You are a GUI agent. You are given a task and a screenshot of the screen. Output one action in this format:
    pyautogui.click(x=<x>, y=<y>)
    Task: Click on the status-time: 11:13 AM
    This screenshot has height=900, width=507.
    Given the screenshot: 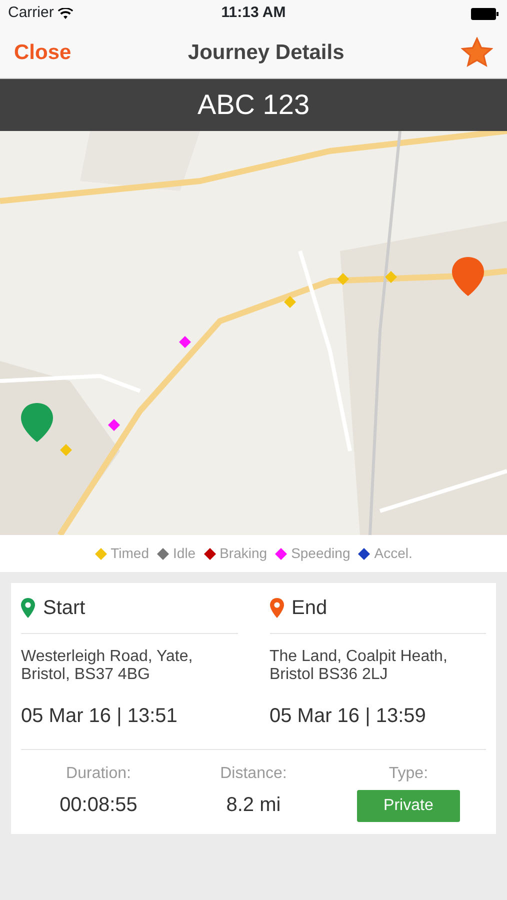 What is the action you would take?
    pyautogui.click(x=253, y=13)
    